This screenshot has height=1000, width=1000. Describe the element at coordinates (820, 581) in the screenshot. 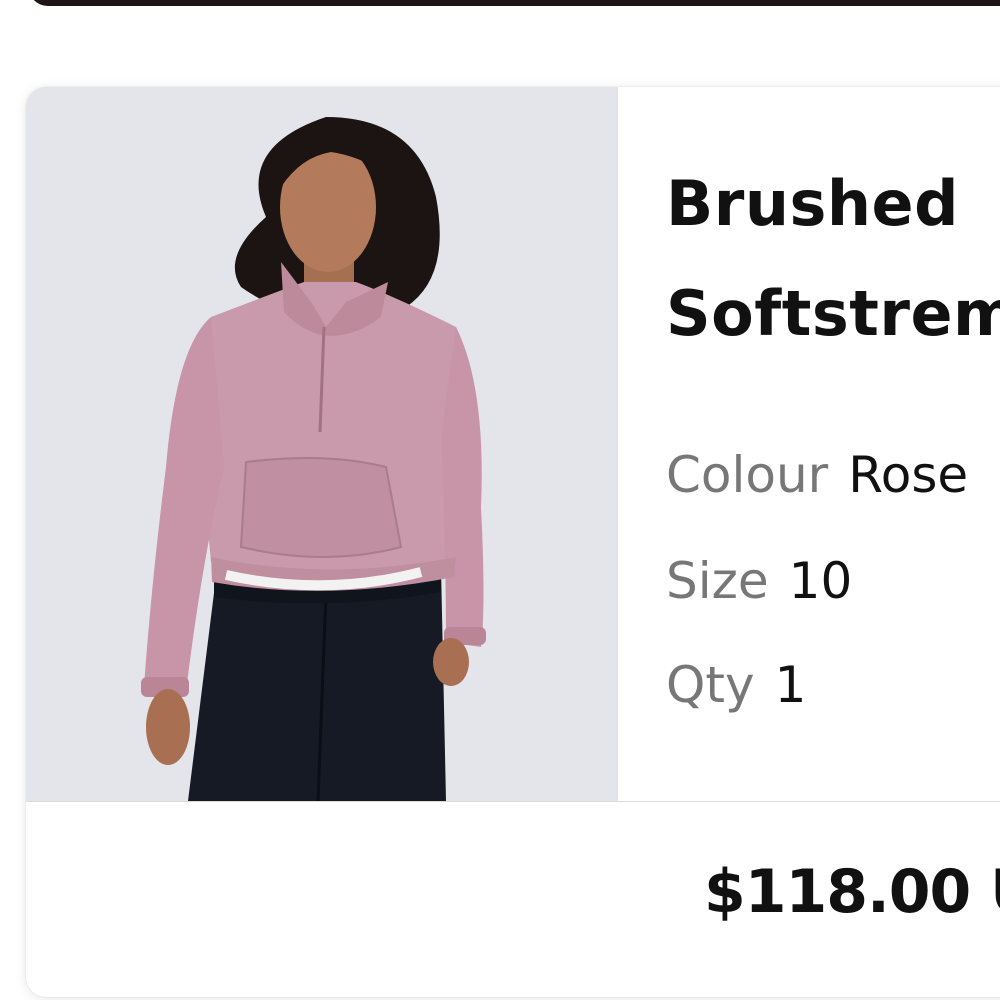

I see `size-value: 10` at that location.